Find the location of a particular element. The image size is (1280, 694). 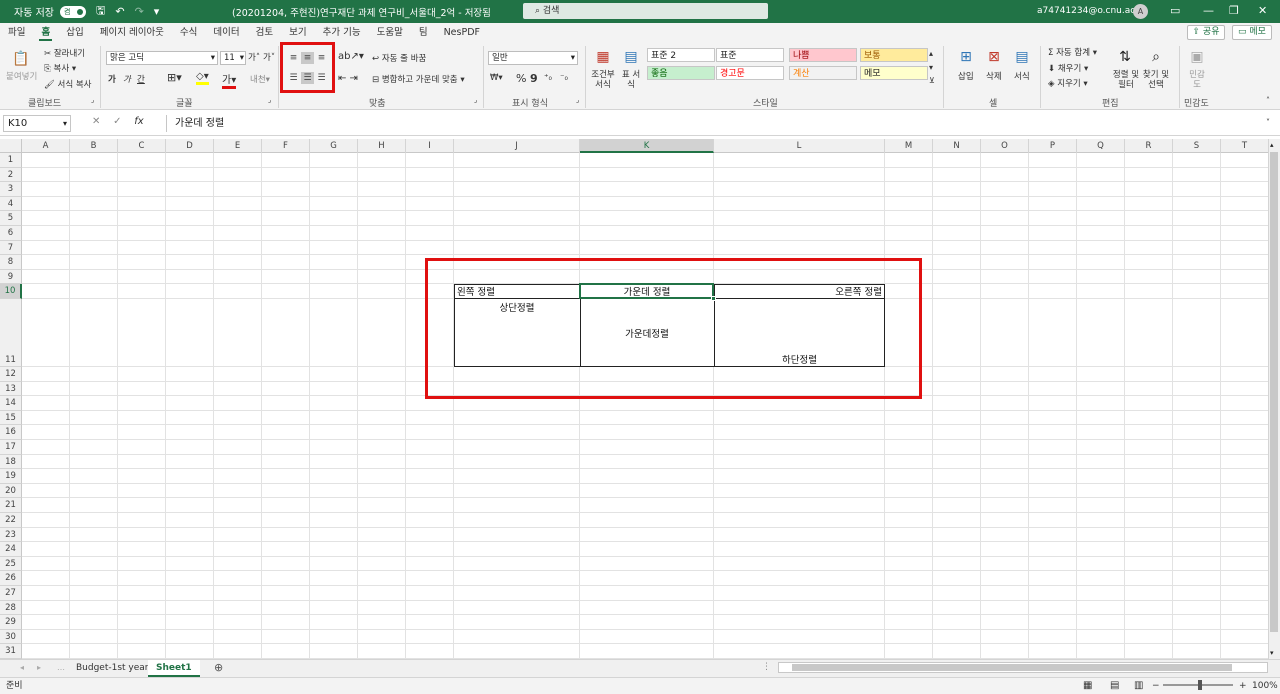

tab-11: NesPDF is located at coordinates (462, 32).